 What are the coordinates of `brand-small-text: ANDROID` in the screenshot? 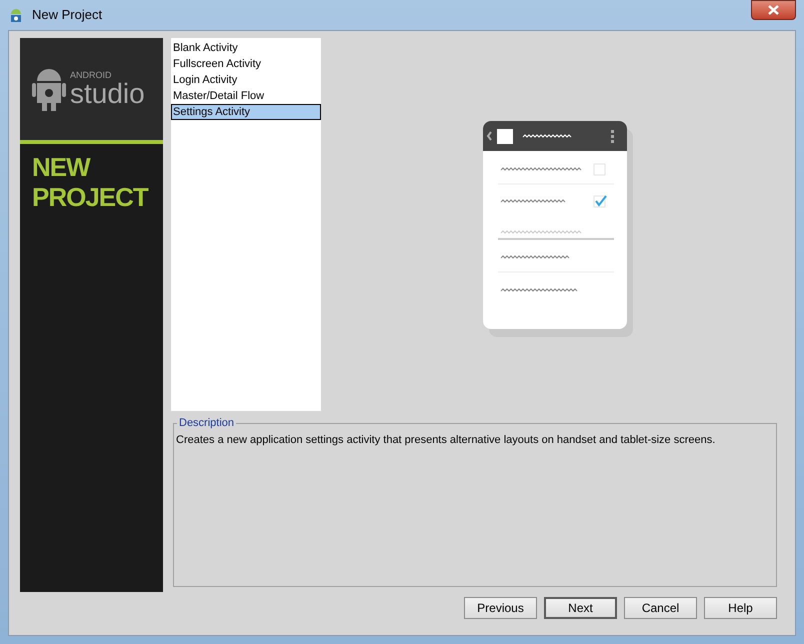 It's located at (91, 75).